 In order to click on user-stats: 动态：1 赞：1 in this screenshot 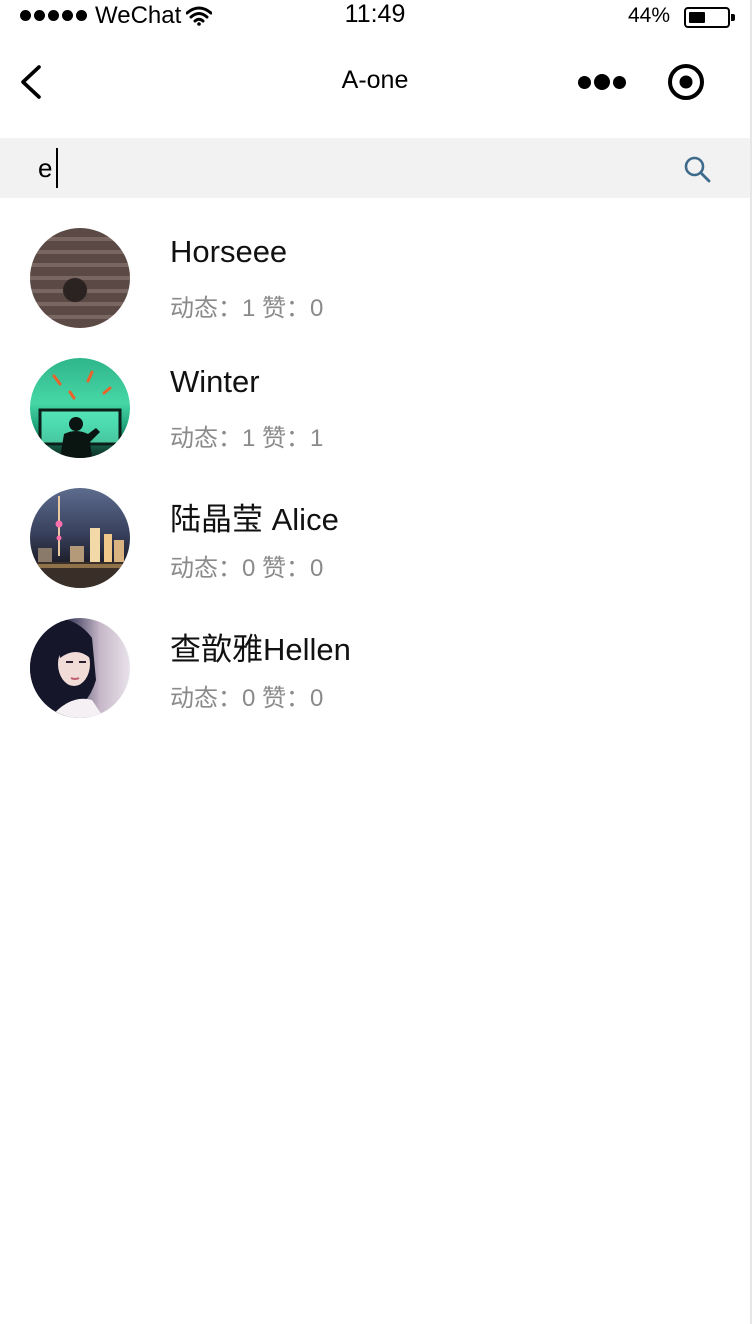, I will do `click(247, 438)`.